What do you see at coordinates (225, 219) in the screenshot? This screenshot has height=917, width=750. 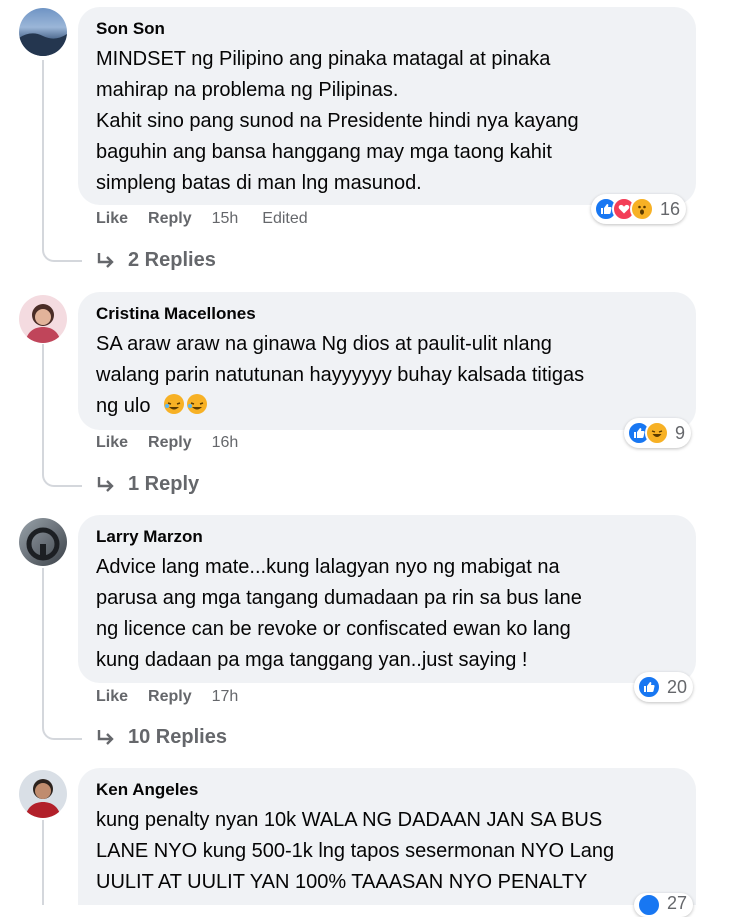 I see `comment-timestamp: 15h` at bounding box center [225, 219].